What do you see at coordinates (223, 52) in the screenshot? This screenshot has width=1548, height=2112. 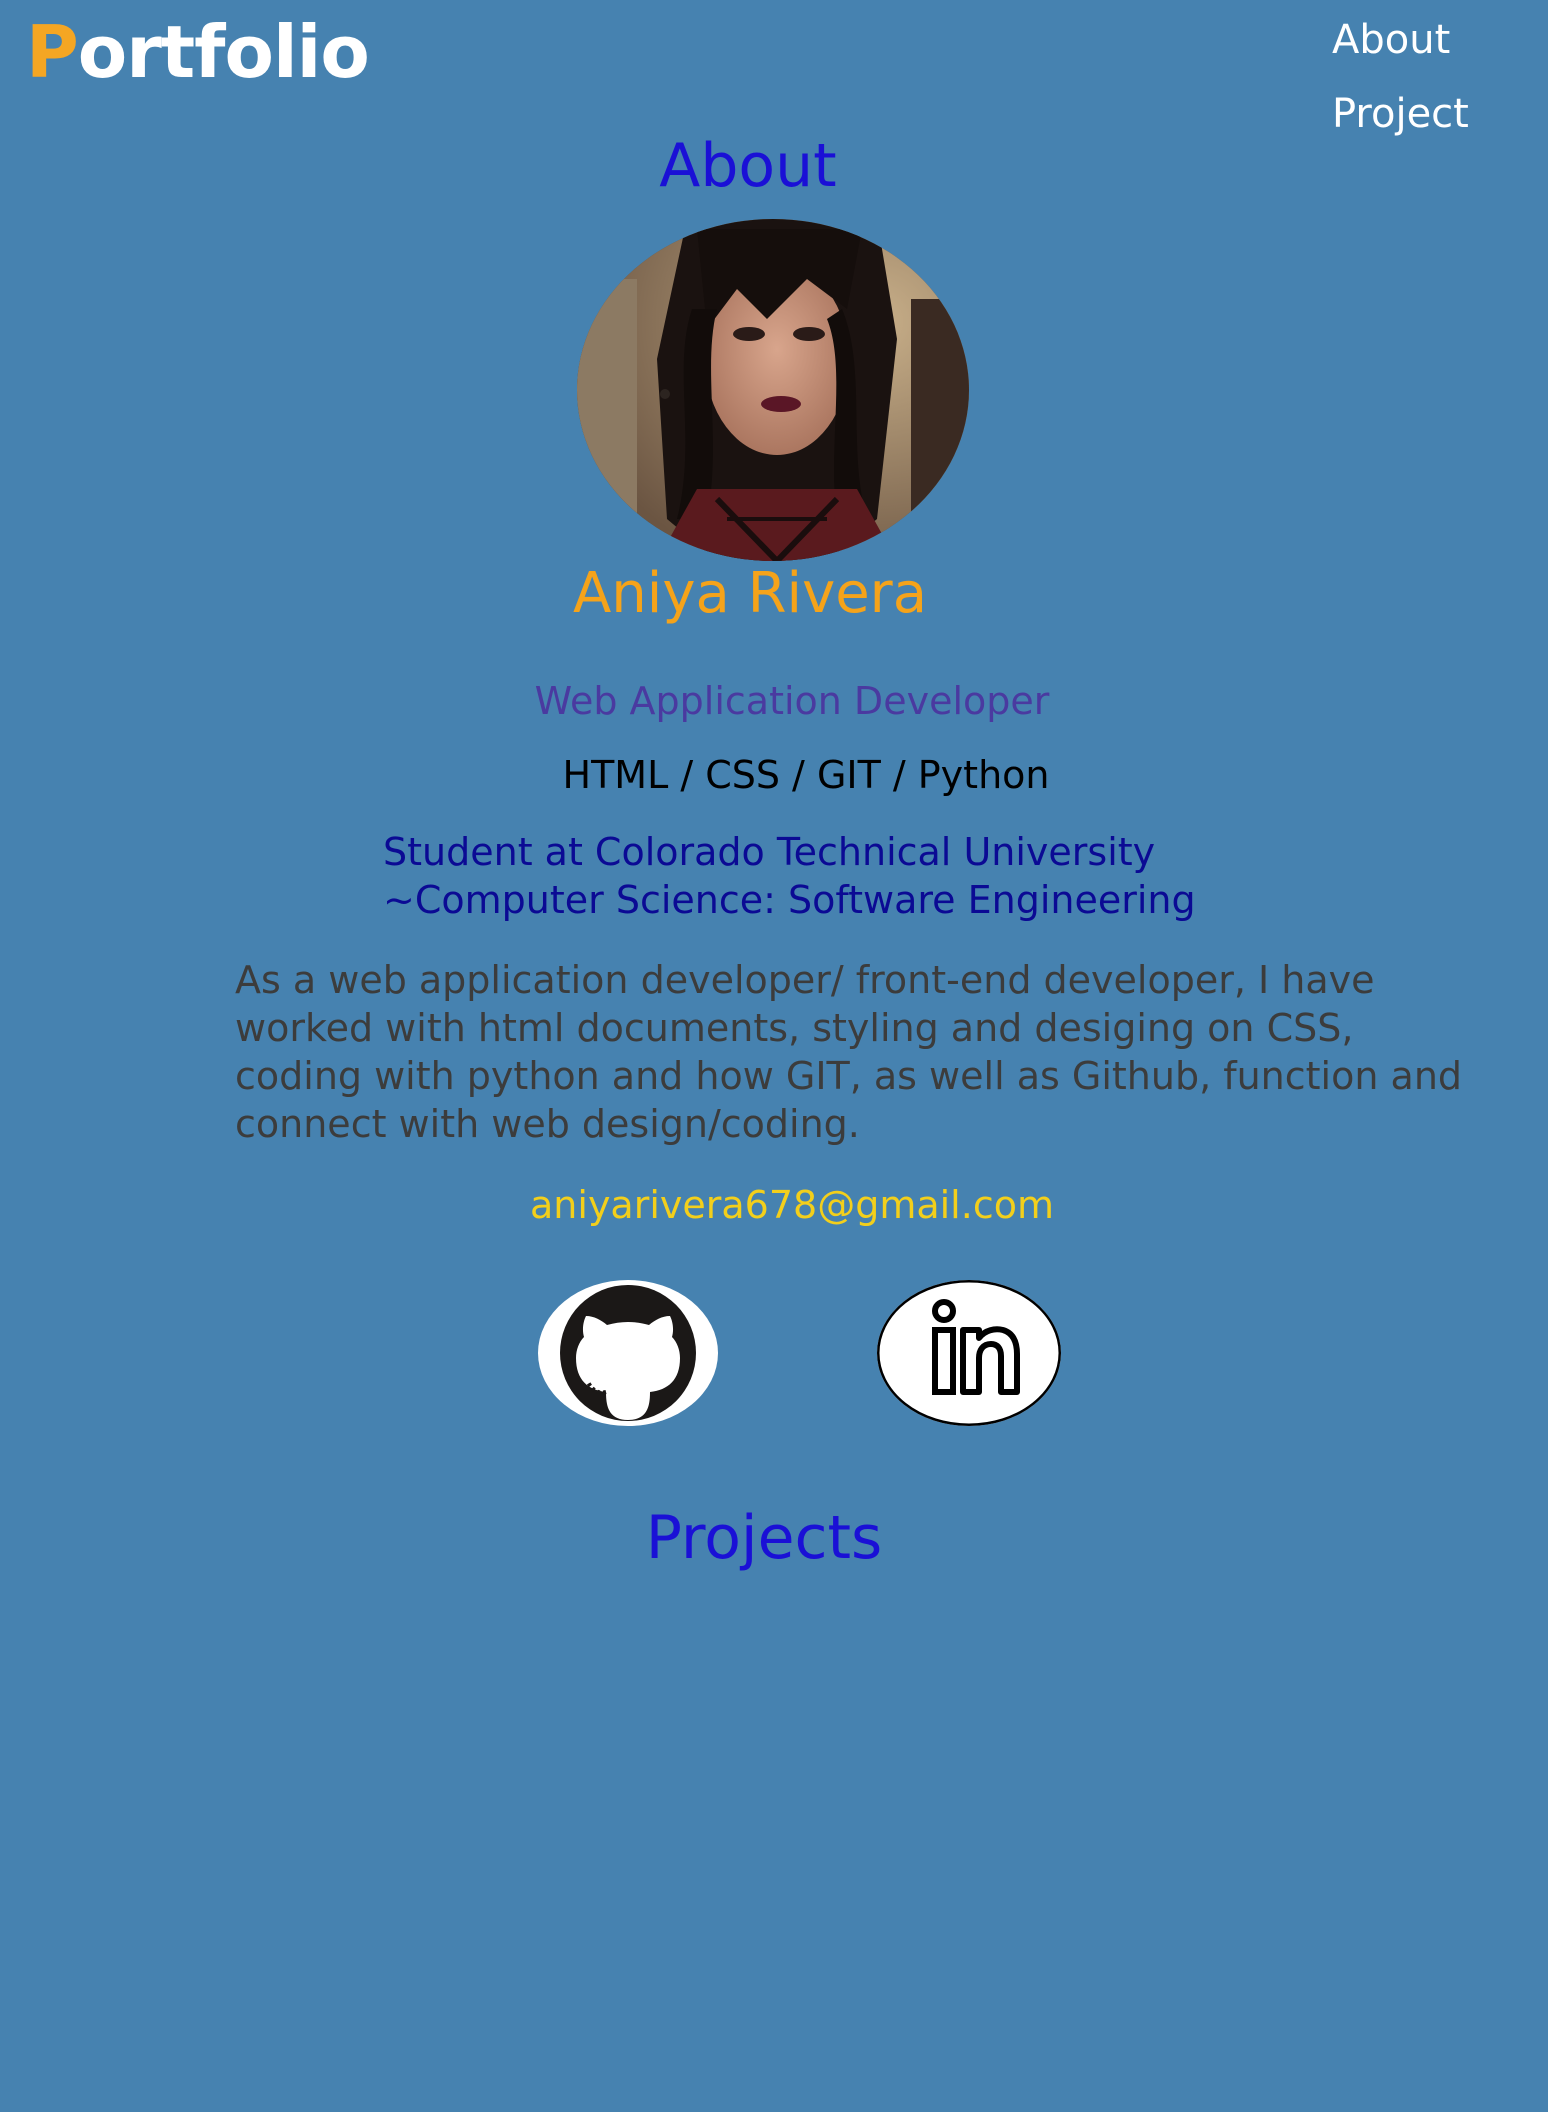 I see `logo-text: ortfolio` at bounding box center [223, 52].